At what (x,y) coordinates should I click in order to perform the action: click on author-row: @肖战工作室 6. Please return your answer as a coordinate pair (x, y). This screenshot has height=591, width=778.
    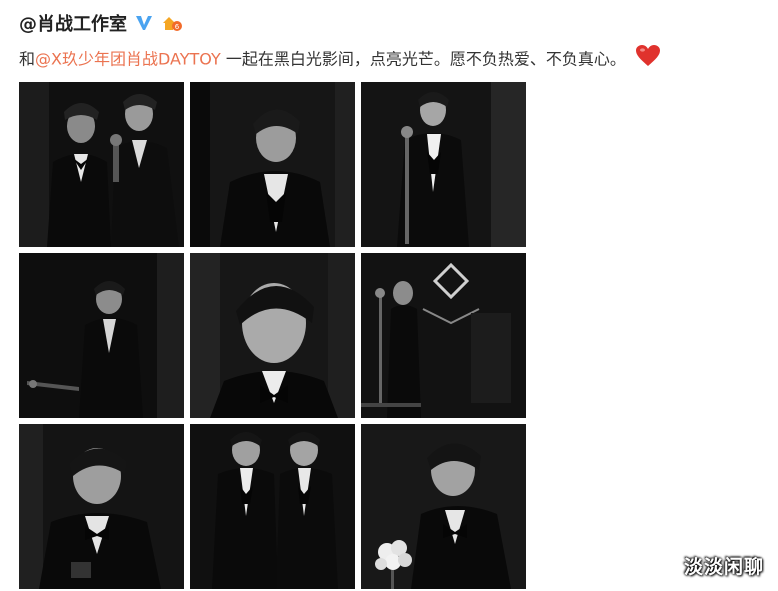
    Looking at the image, I should click on (101, 23).